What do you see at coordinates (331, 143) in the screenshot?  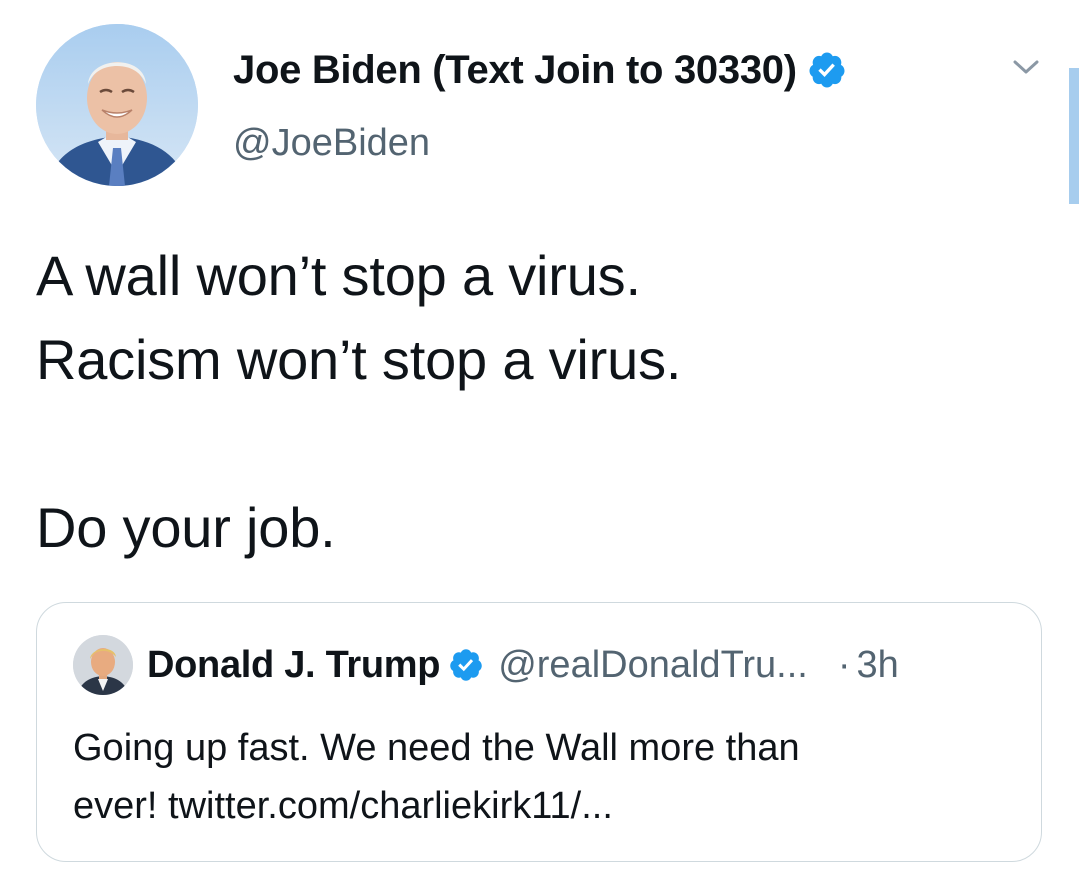 I see `author-handle: @JoeBiden` at bounding box center [331, 143].